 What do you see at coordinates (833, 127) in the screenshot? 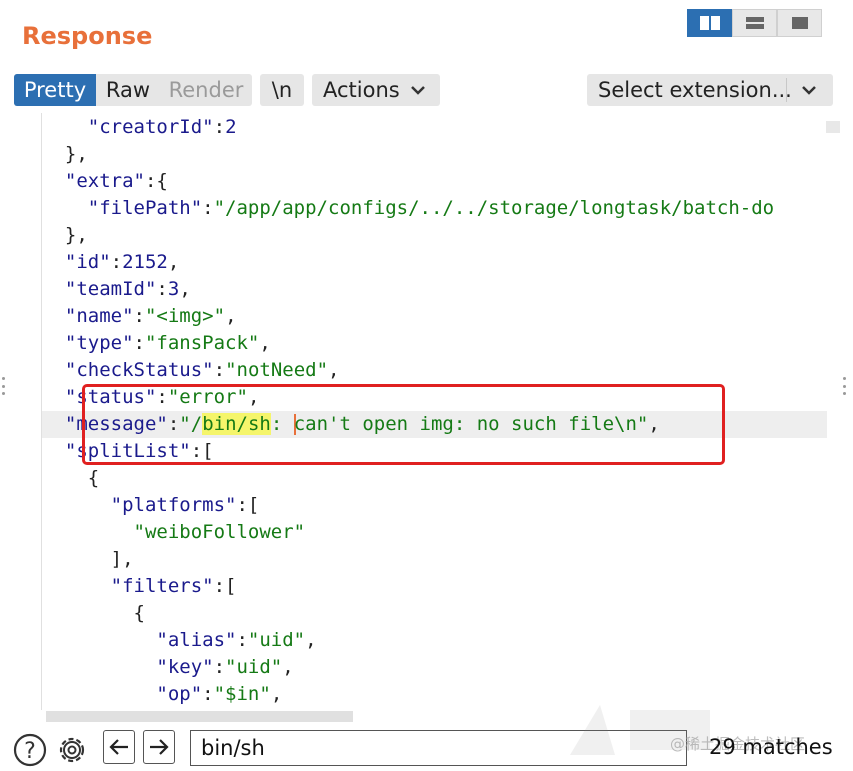
I see `vertical-scrollbar` at bounding box center [833, 127].